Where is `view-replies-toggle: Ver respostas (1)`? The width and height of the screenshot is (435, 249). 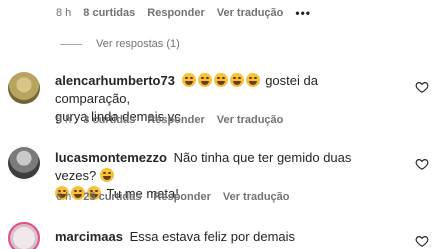
view-replies-toggle: Ver respostas (1) is located at coordinates (120, 44).